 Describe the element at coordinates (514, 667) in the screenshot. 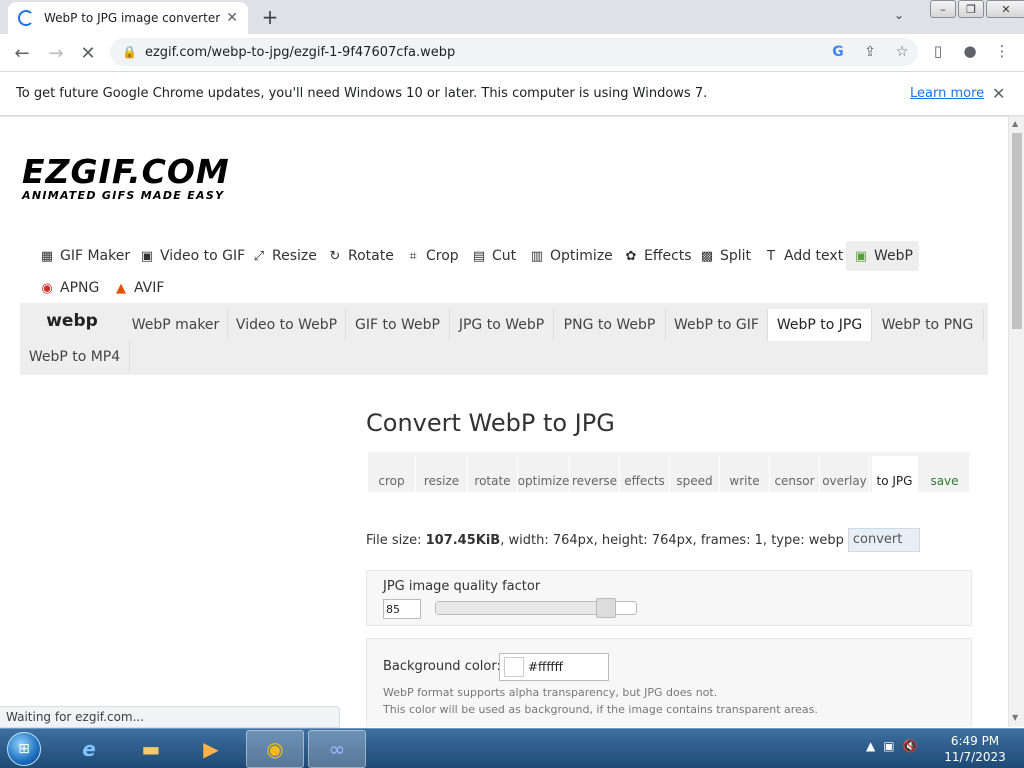

I see `color-swatch` at that location.